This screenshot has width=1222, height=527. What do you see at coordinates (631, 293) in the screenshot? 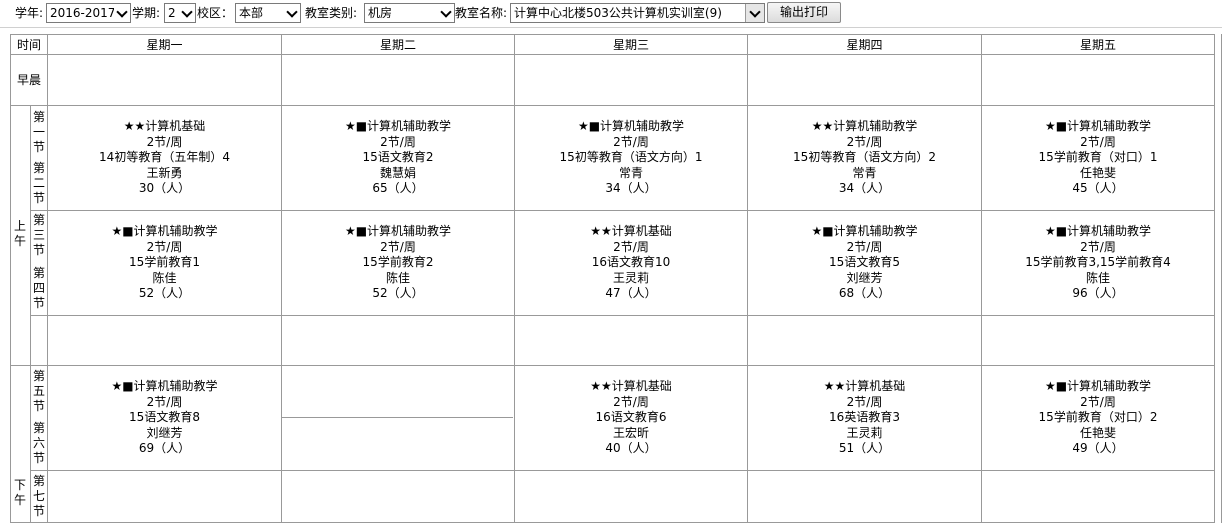
I see `course-count: 47（人）` at bounding box center [631, 293].